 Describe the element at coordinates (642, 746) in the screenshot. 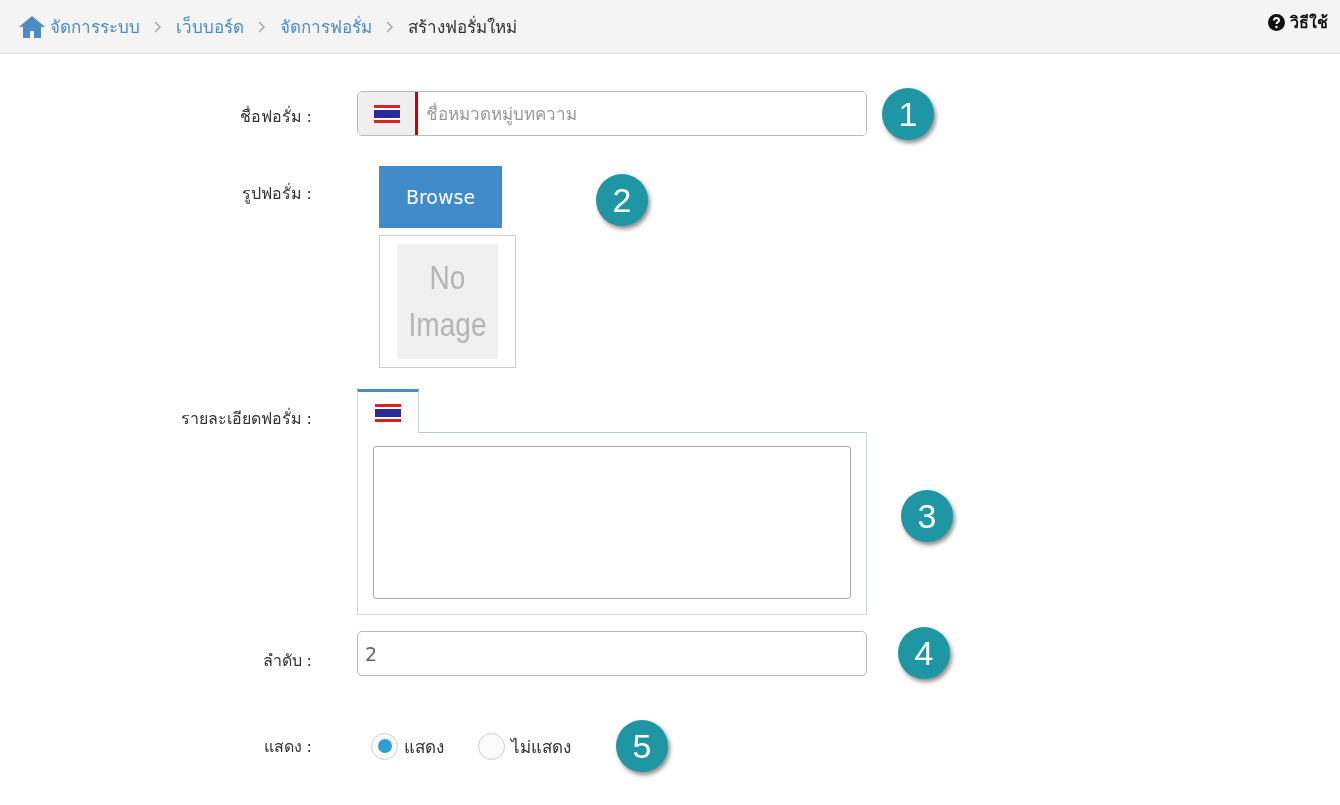

I see `step-badge: 5` at that location.